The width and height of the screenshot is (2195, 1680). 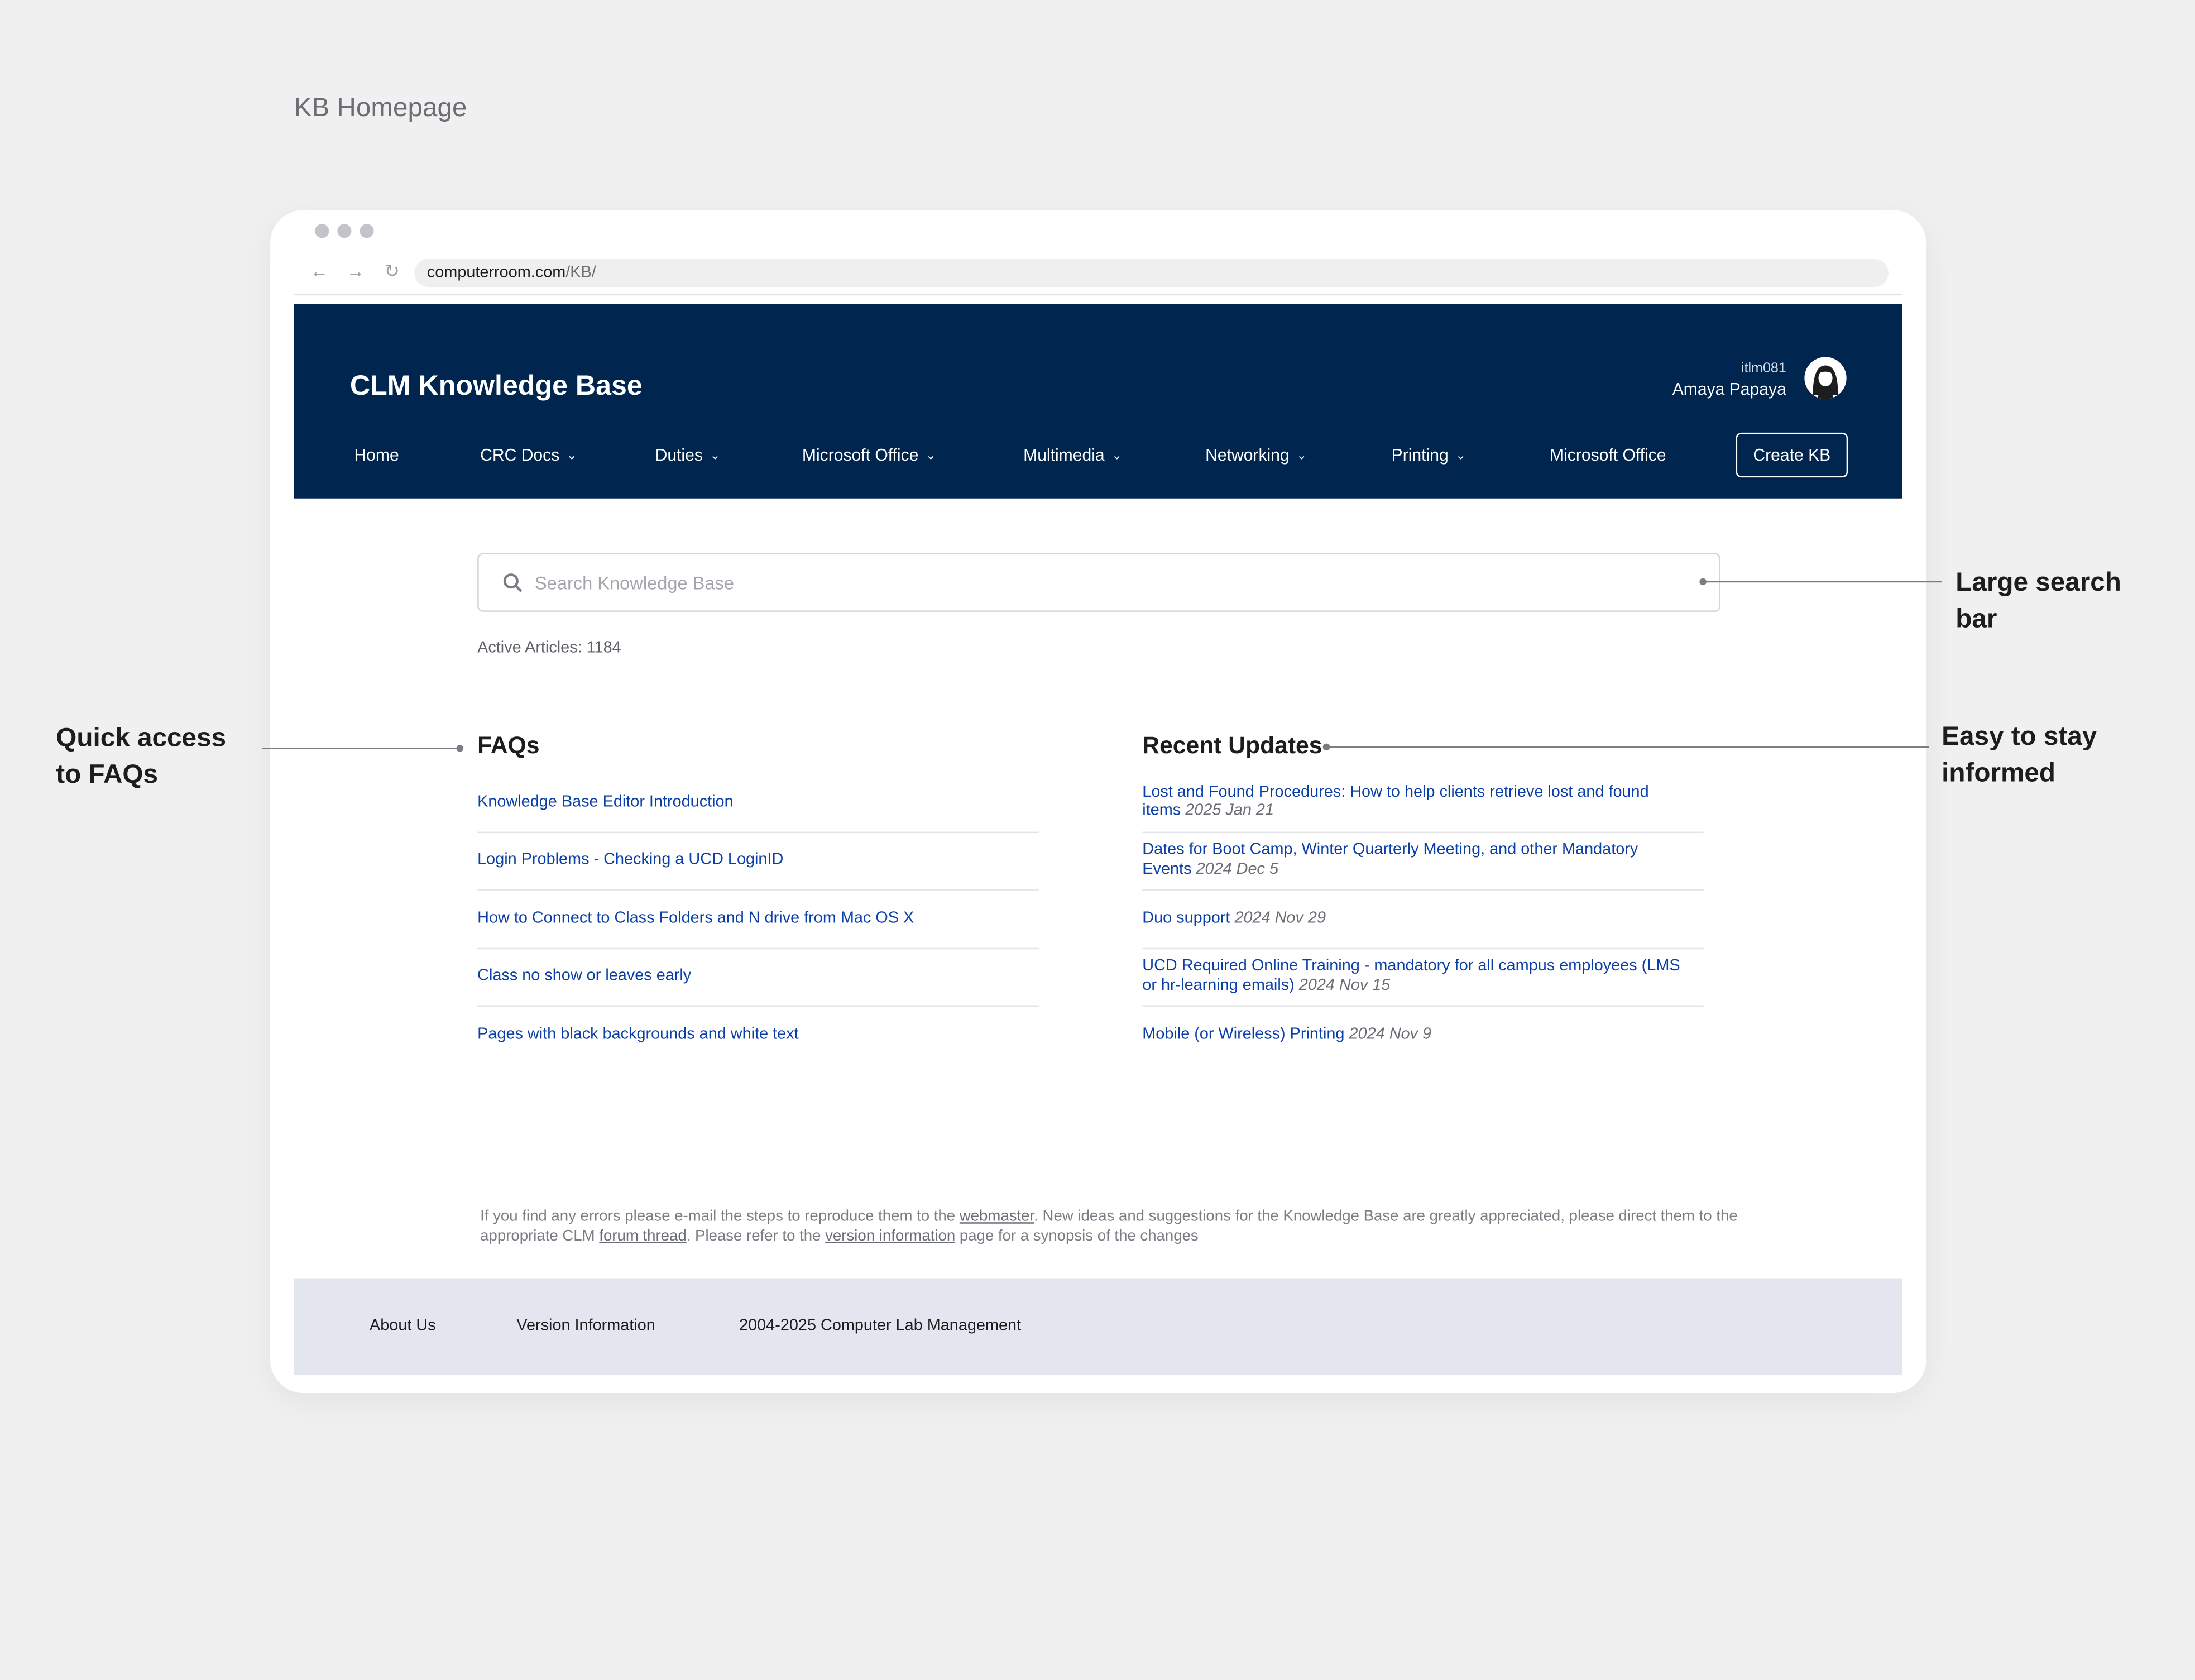 I want to click on faqs-title: FAQs, so click(x=508, y=745).